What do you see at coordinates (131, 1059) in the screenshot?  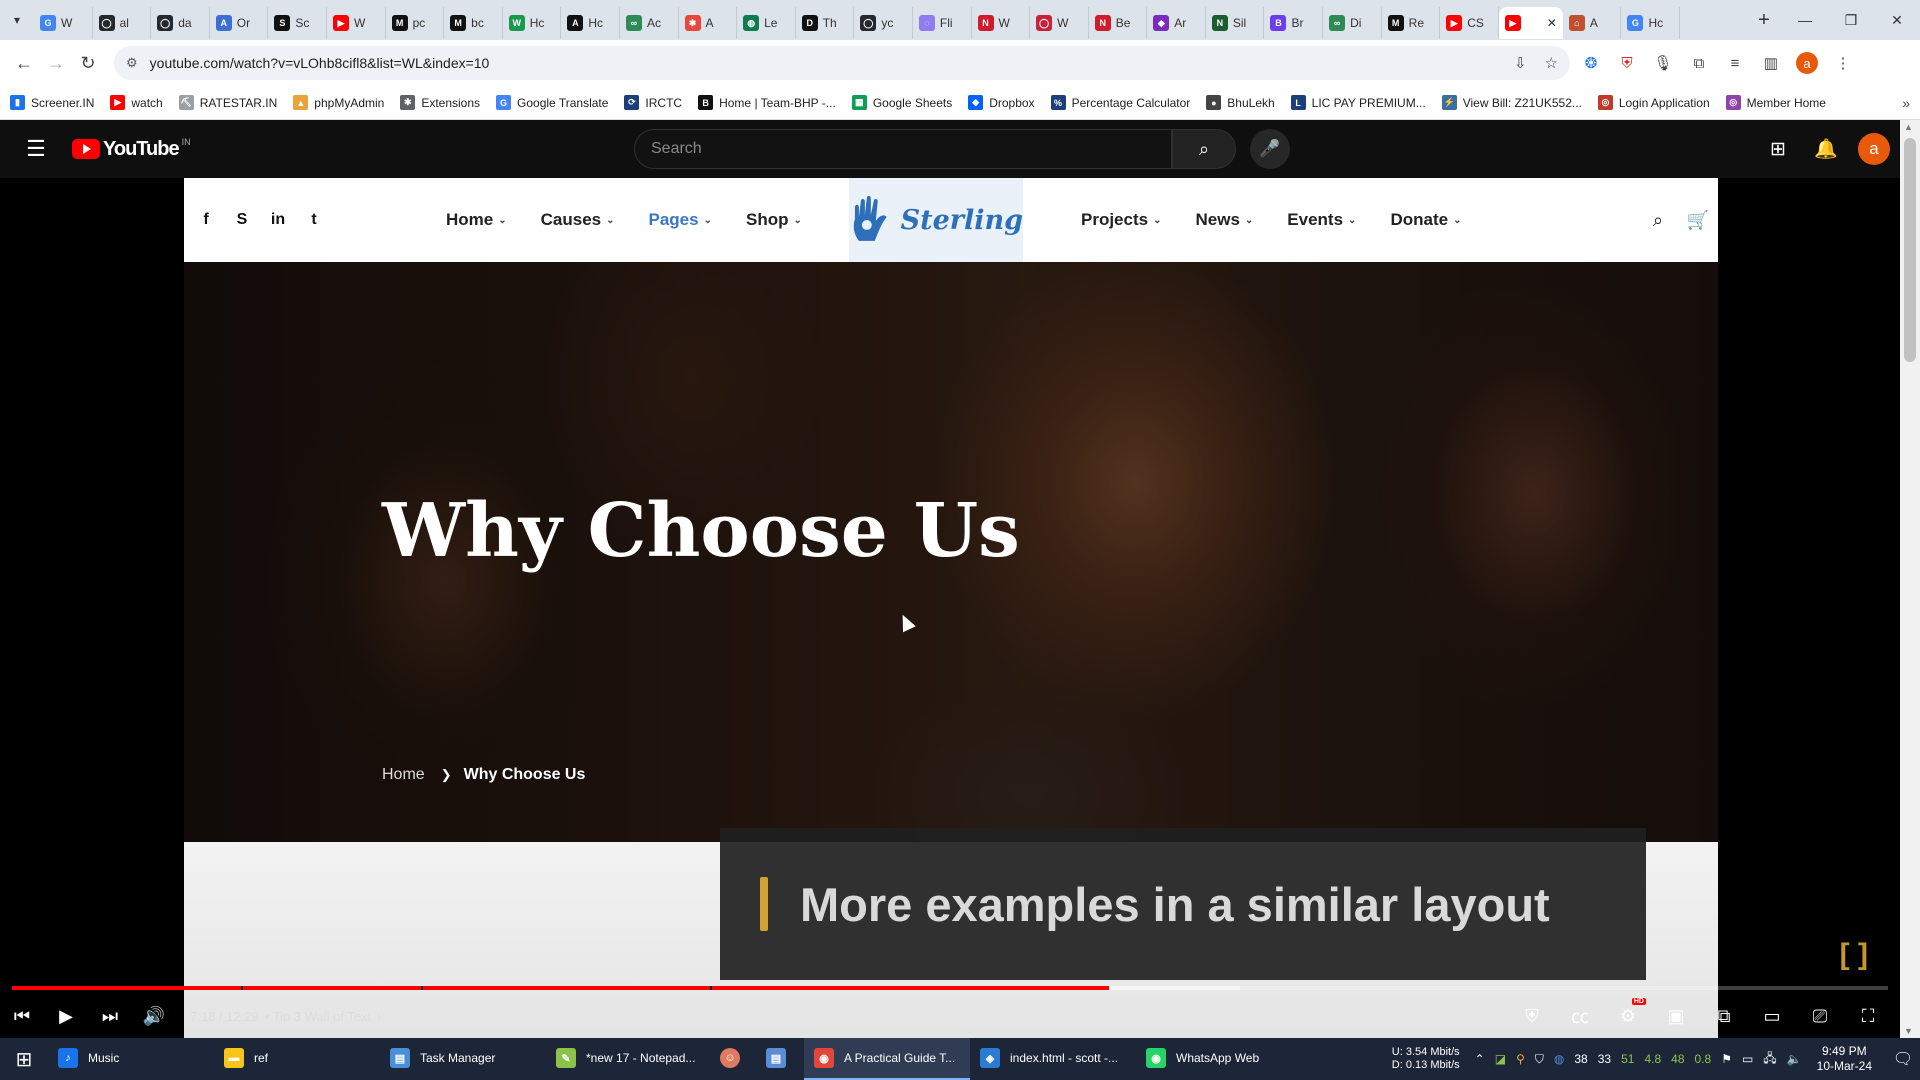 I see `taskbar-app: ♪ Music` at bounding box center [131, 1059].